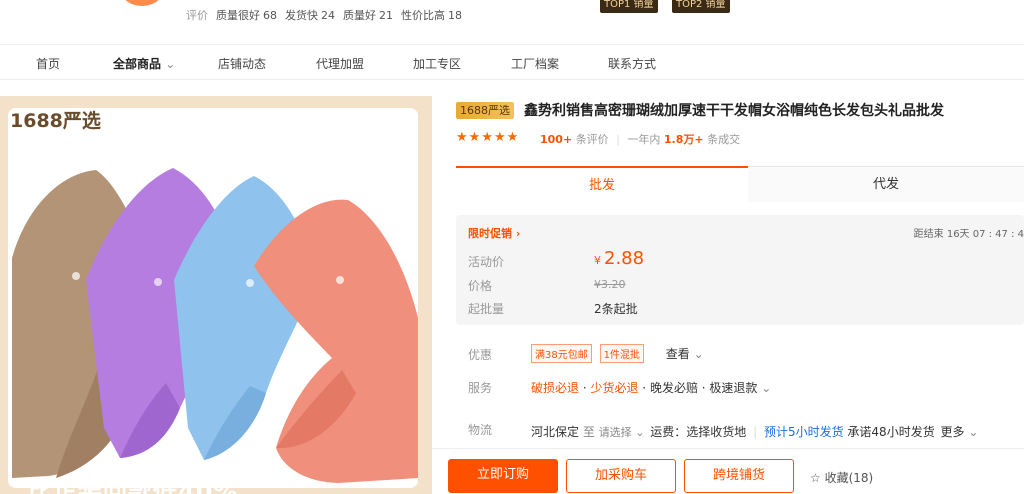 The width and height of the screenshot is (1024, 494). I want to click on original-price-label: 价格, so click(480, 286).